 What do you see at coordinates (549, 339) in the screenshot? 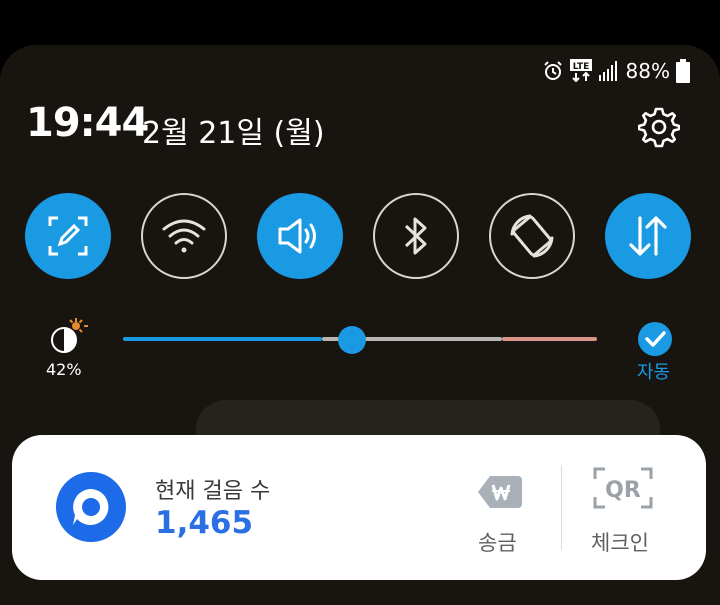
I see `brightness-track-end` at bounding box center [549, 339].